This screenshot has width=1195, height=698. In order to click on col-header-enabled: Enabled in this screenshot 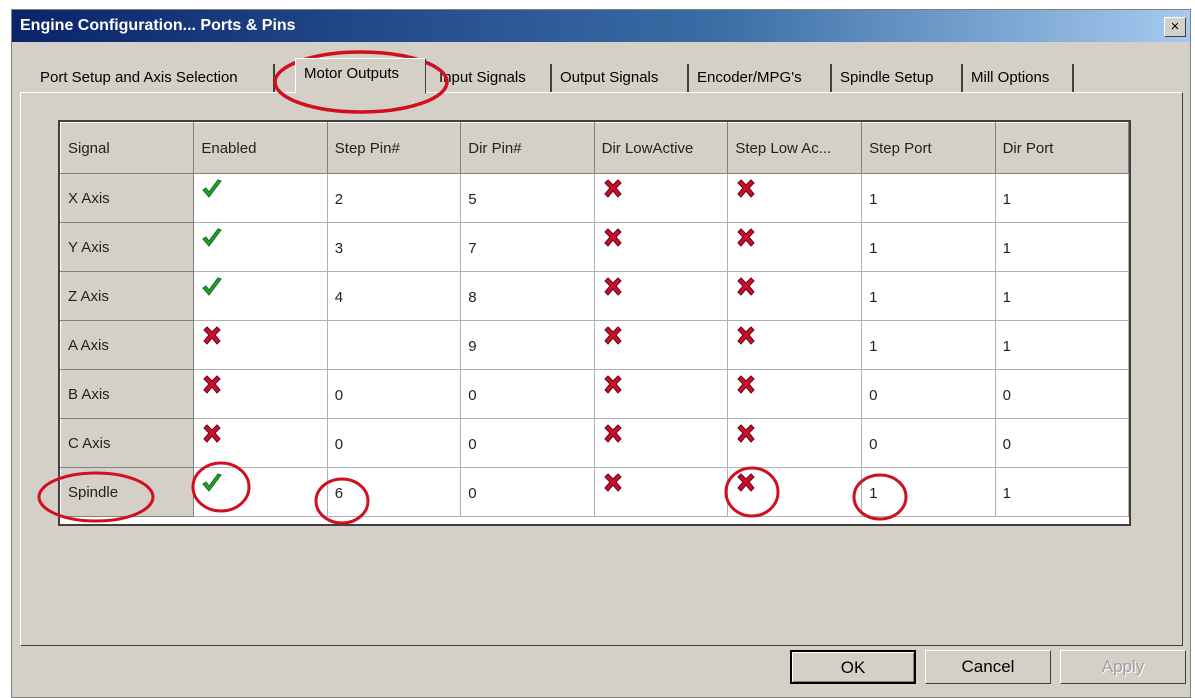, I will do `click(260, 148)`.